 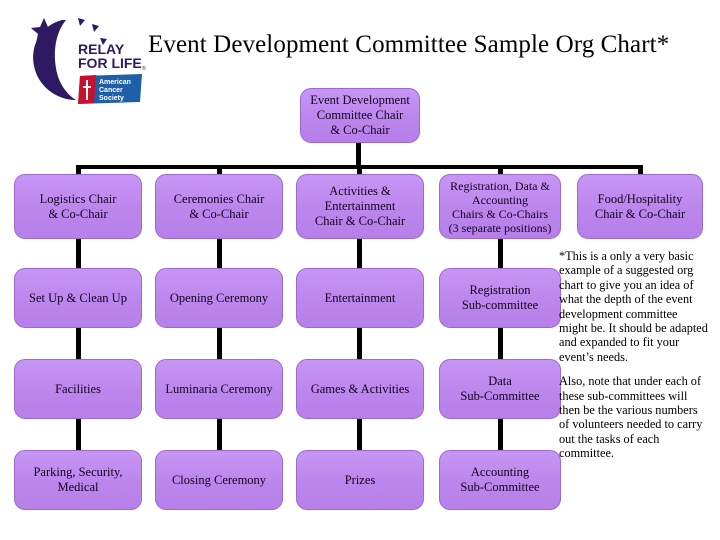 What do you see at coordinates (144, 68) in the screenshot?
I see `registered-mark-icon: ®` at bounding box center [144, 68].